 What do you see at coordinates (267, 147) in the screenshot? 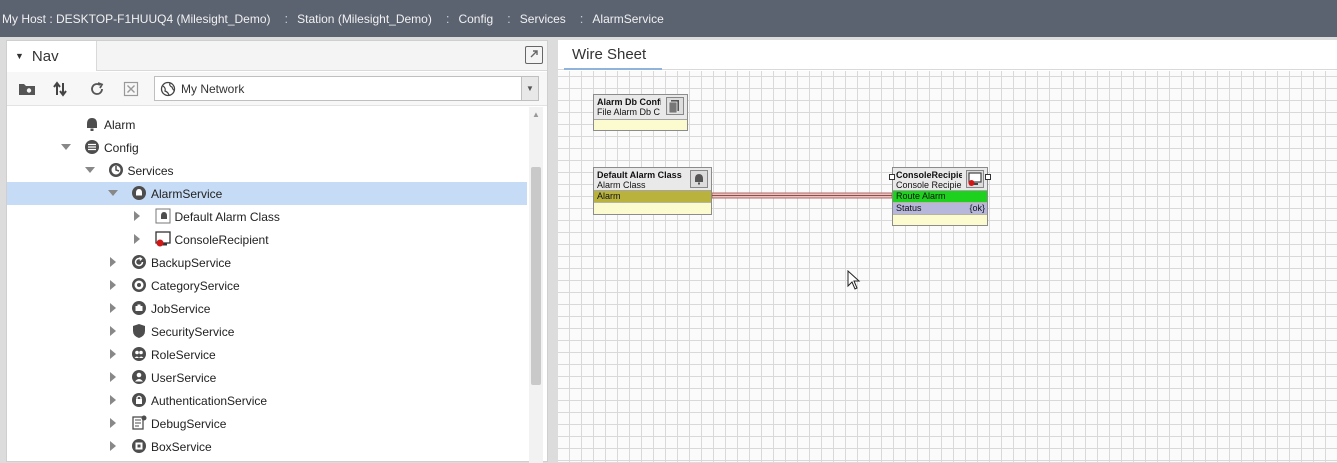
I see `tree-item-config: Config` at bounding box center [267, 147].